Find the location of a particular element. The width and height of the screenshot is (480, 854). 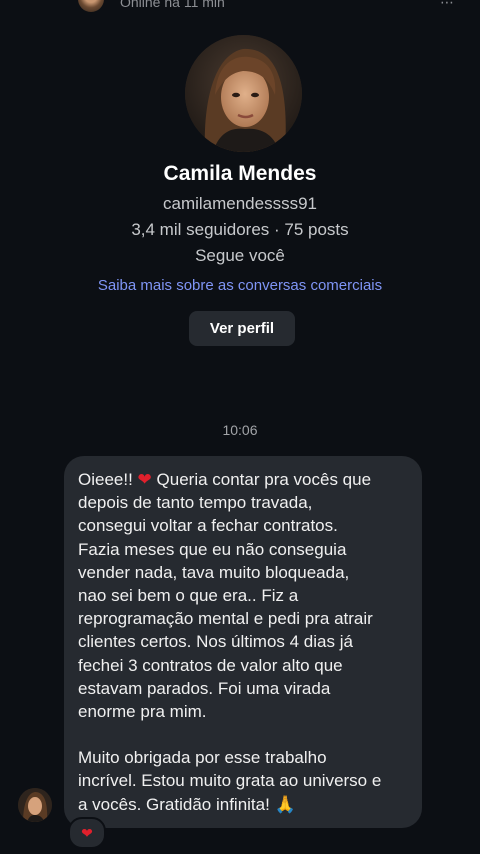

message-line-1: Queria contar pra vocês que is located at coordinates (261, 479).